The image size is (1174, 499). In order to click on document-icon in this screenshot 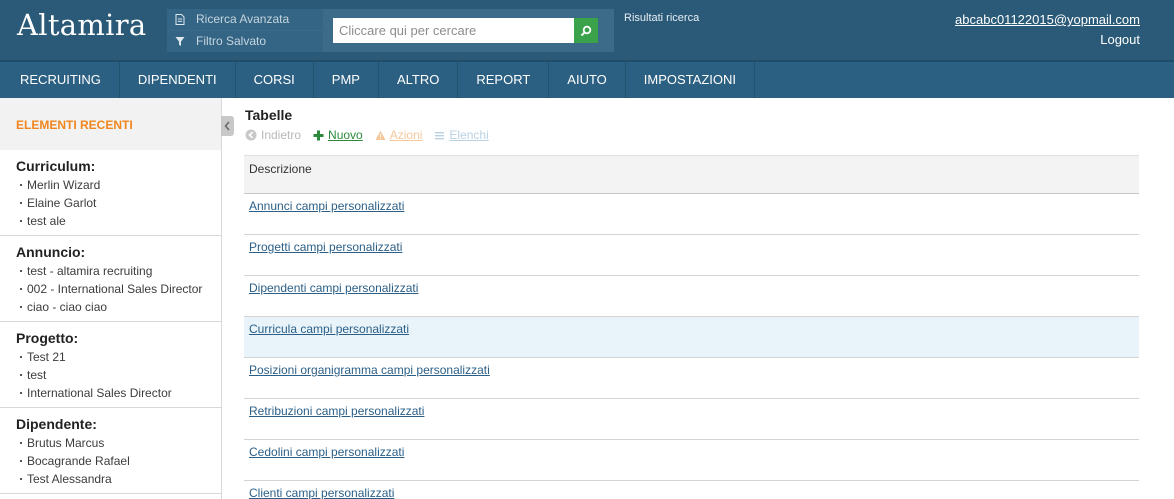, I will do `click(180, 19)`.